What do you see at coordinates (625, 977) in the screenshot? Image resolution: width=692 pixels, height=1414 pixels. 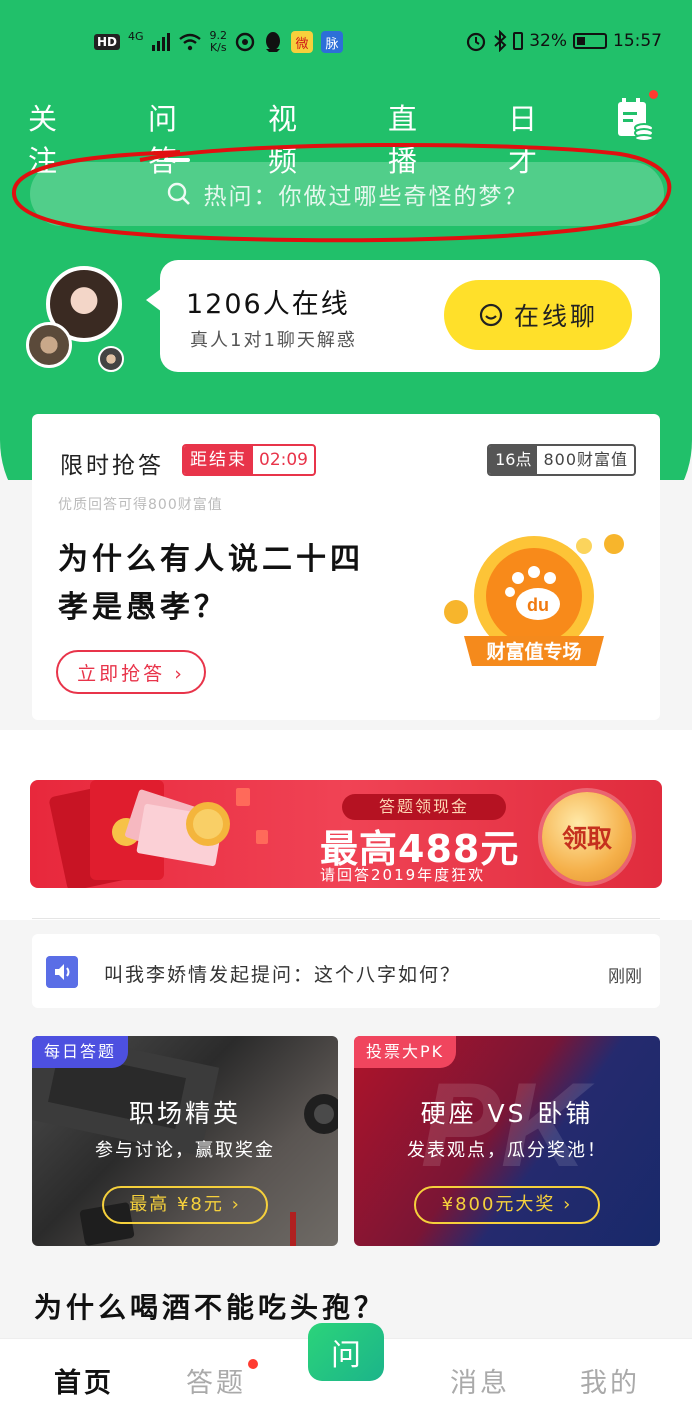 I see `notice-time: 刚刚` at bounding box center [625, 977].